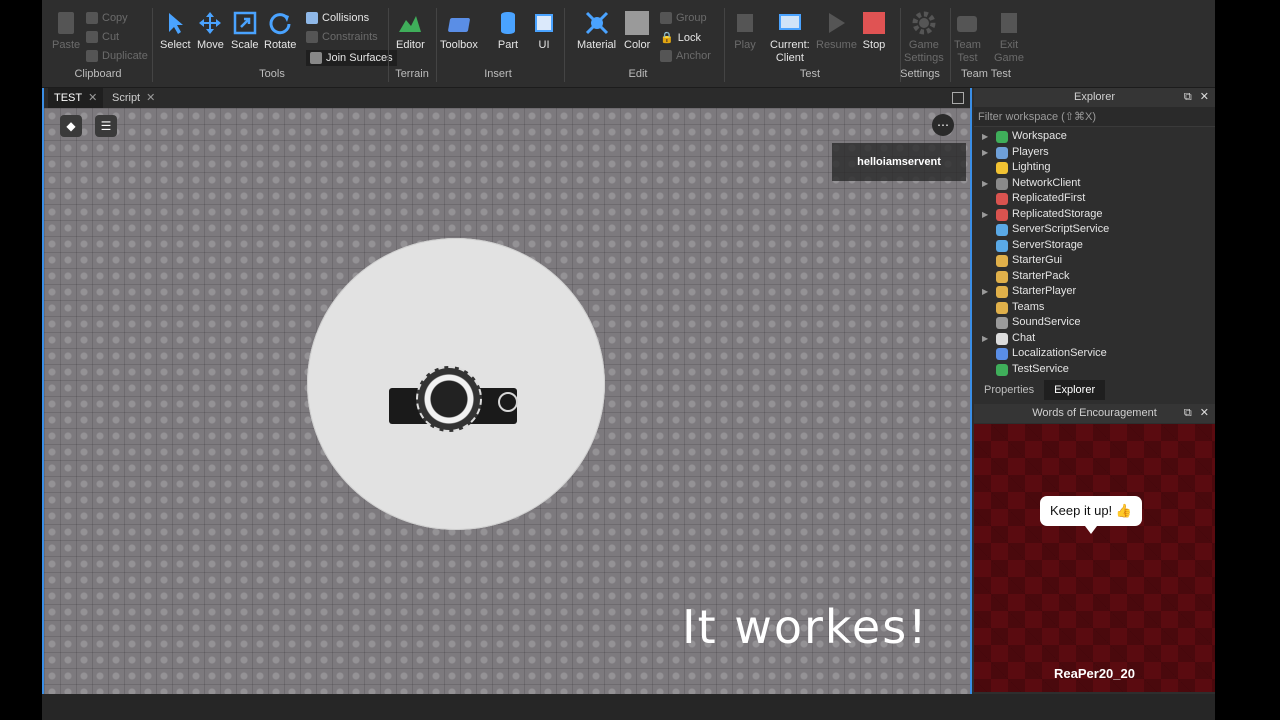  I want to click on explorer-item-label: Workspace, so click(1039, 136).